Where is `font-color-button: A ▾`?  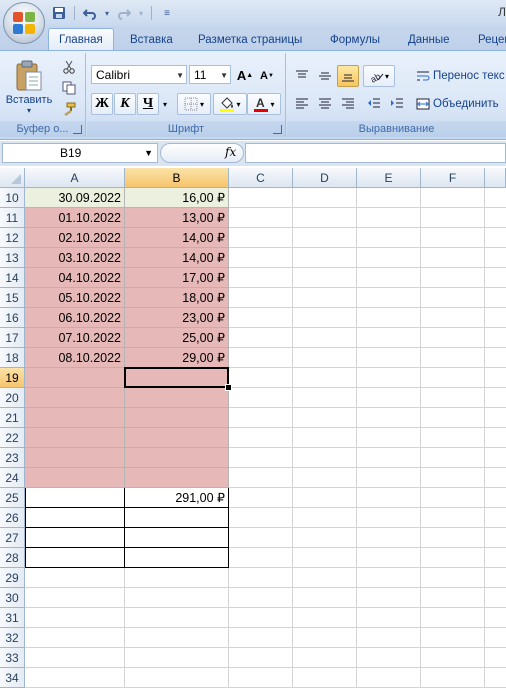
font-color-button: A ▾ is located at coordinates (264, 104).